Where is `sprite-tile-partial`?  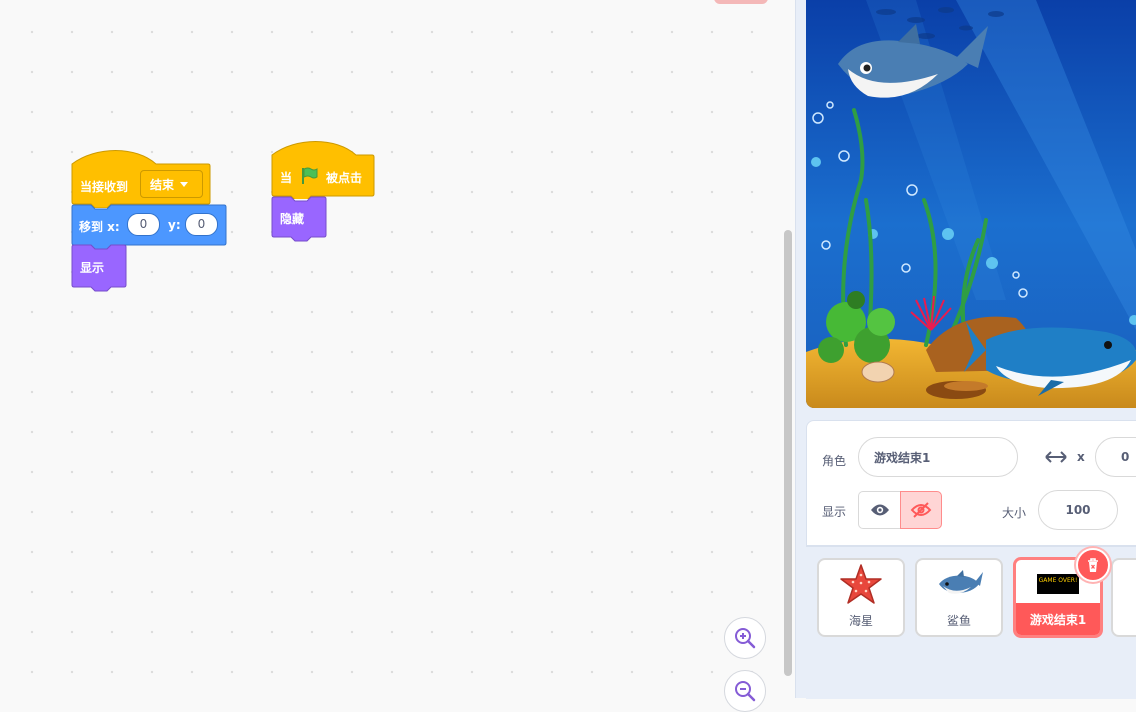 sprite-tile-partial is located at coordinates (1123, 597).